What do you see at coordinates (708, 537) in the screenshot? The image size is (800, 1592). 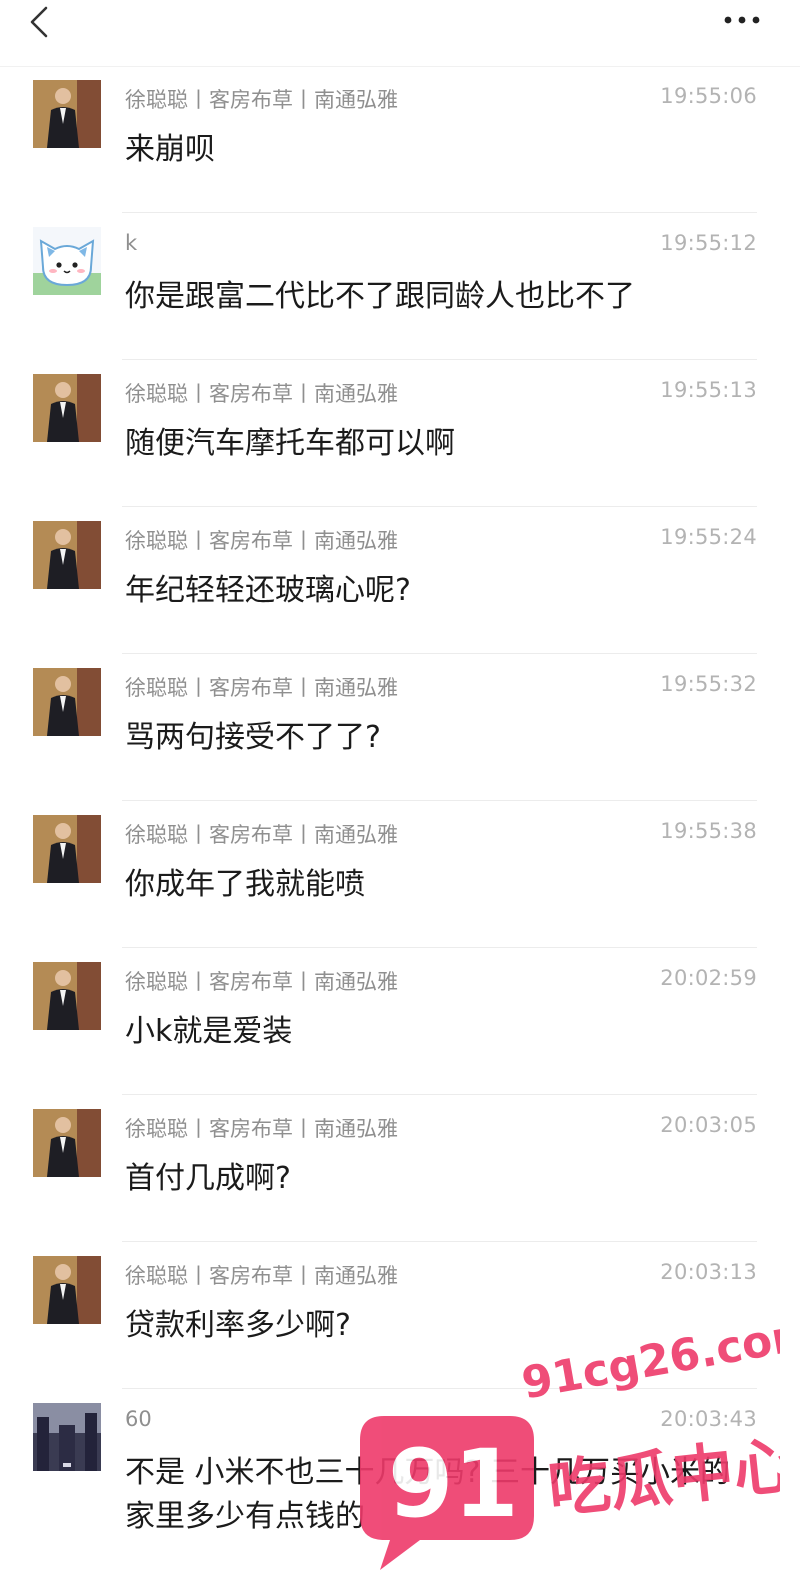 I see `message-time: 19:55:24` at bounding box center [708, 537].